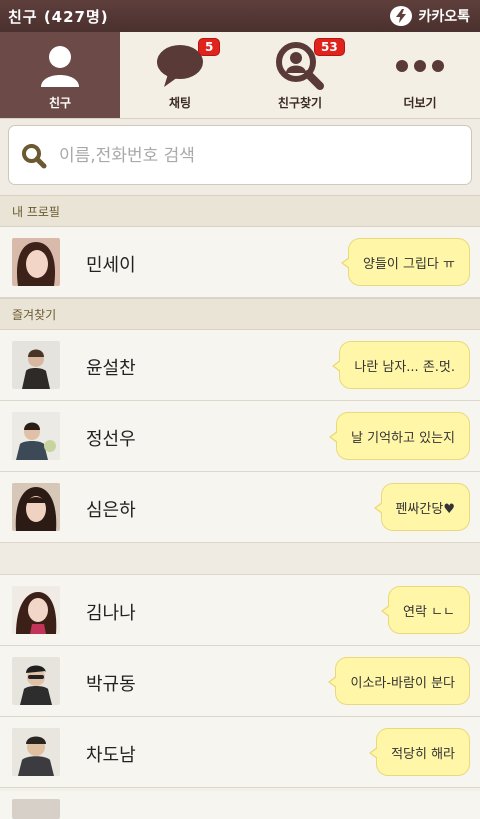 This screenshot has height=819, width=480. What do you see at coordinates (240, 314) in the screenshot?
I see `section-favorites: 즐겨찾기` at bounding box center [240, 314].